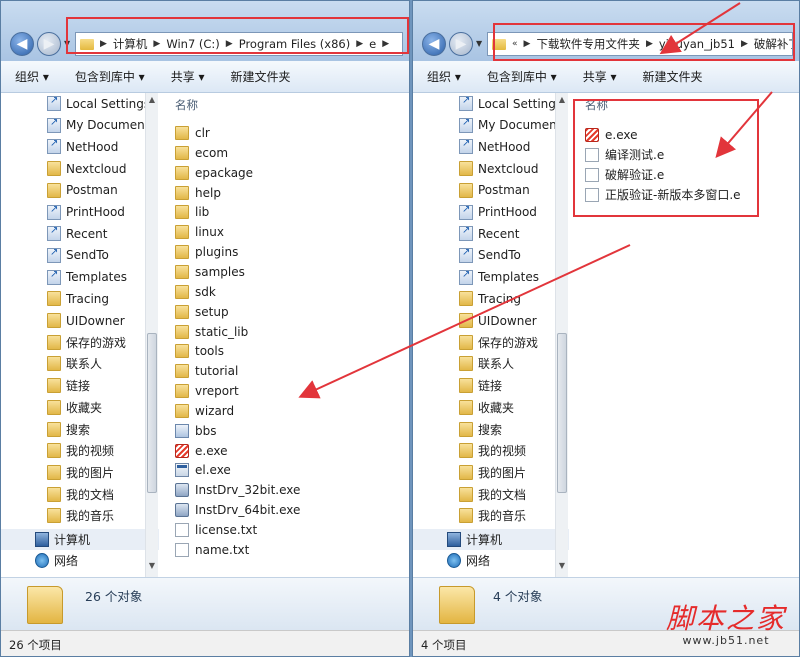  I want to click on breadcrumb-item: e, so click(372, 44).